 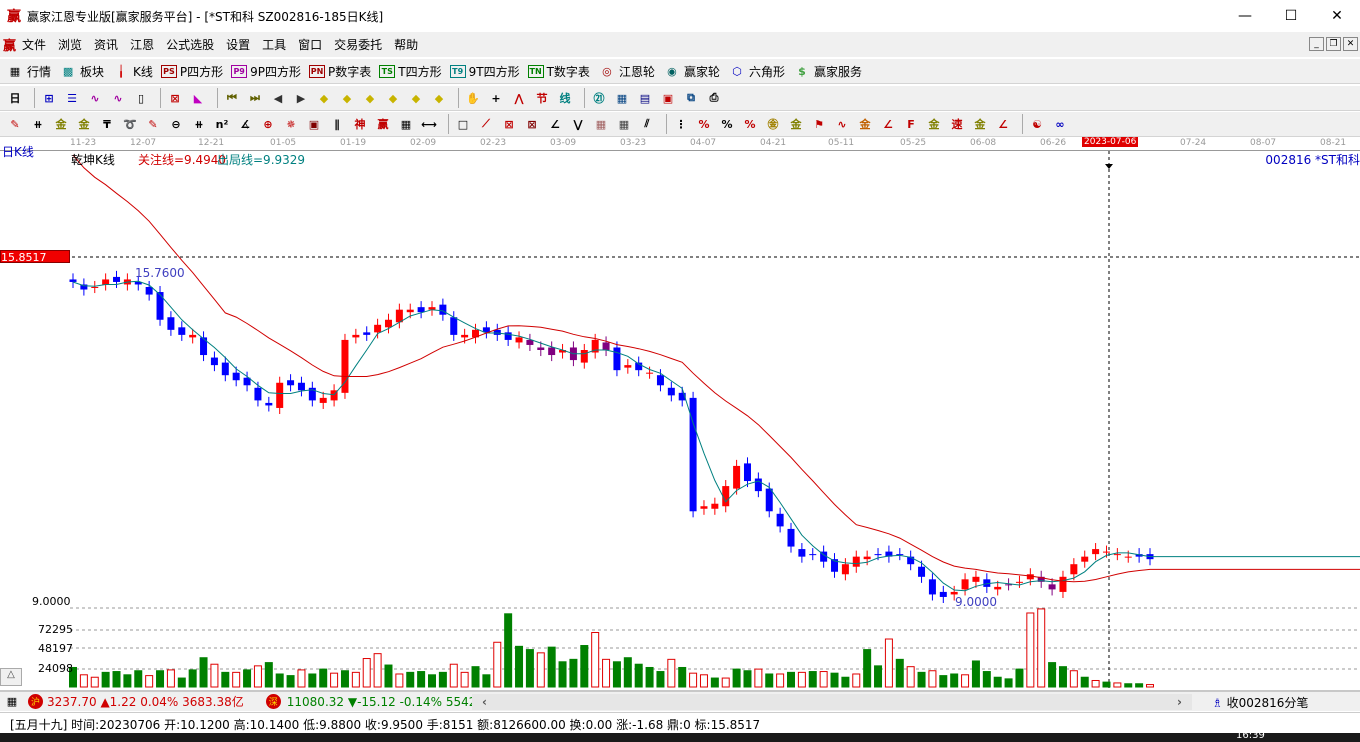 What do you see at coordinates (681, 124) in the screenshot?
I see `ruler-icon: ⋮` at bounding box center [681, 124].